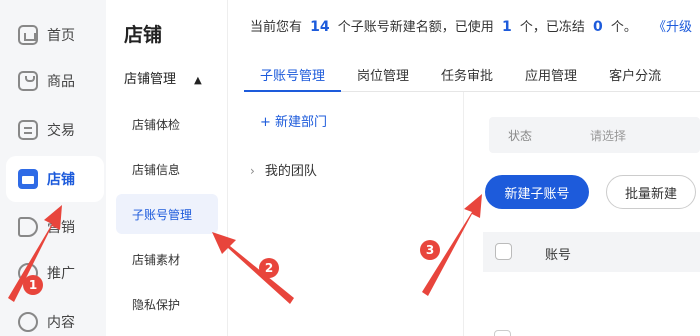 This screenshot has width=700, height=336. I want to click on status-filter: 状态 请选择, so click(594, 135).